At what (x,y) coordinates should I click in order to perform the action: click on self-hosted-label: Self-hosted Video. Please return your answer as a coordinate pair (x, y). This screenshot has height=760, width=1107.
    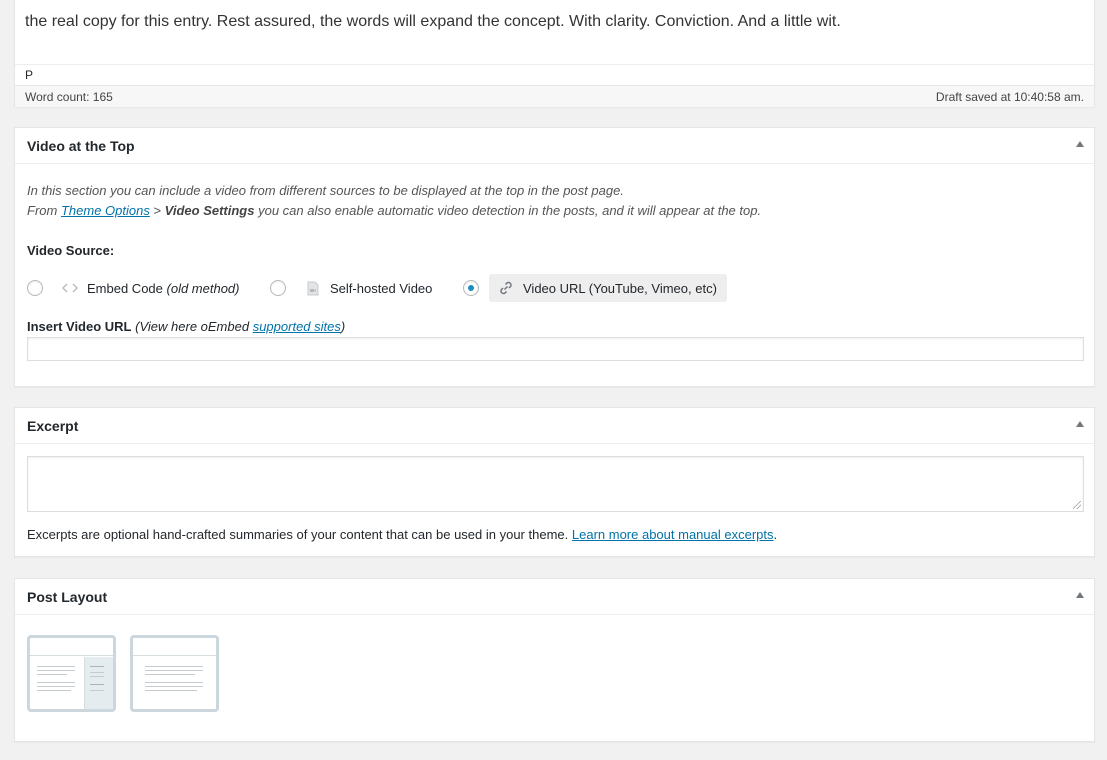
    Looking at the image, I should click on (381, 288).